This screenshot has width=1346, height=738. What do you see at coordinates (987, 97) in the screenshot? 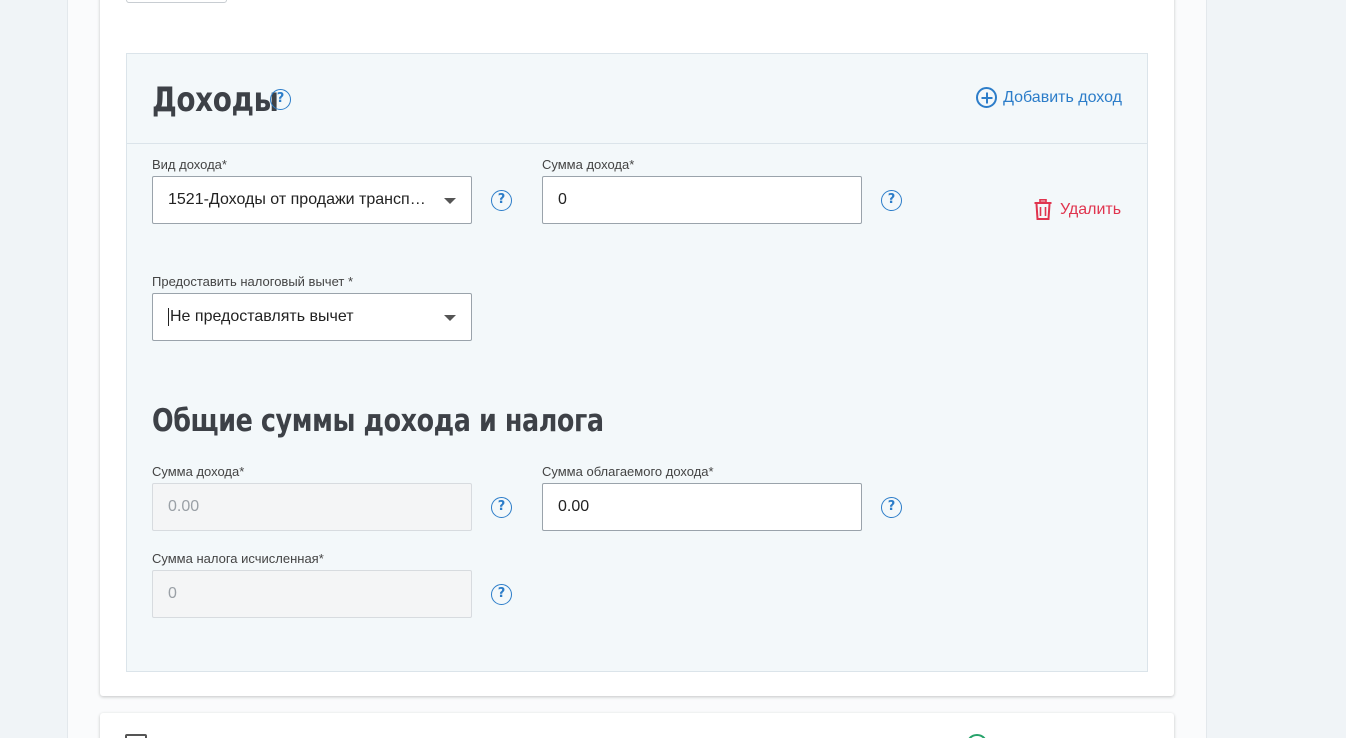
I see `plus-circle-icon` at bounding box center [987, 97].